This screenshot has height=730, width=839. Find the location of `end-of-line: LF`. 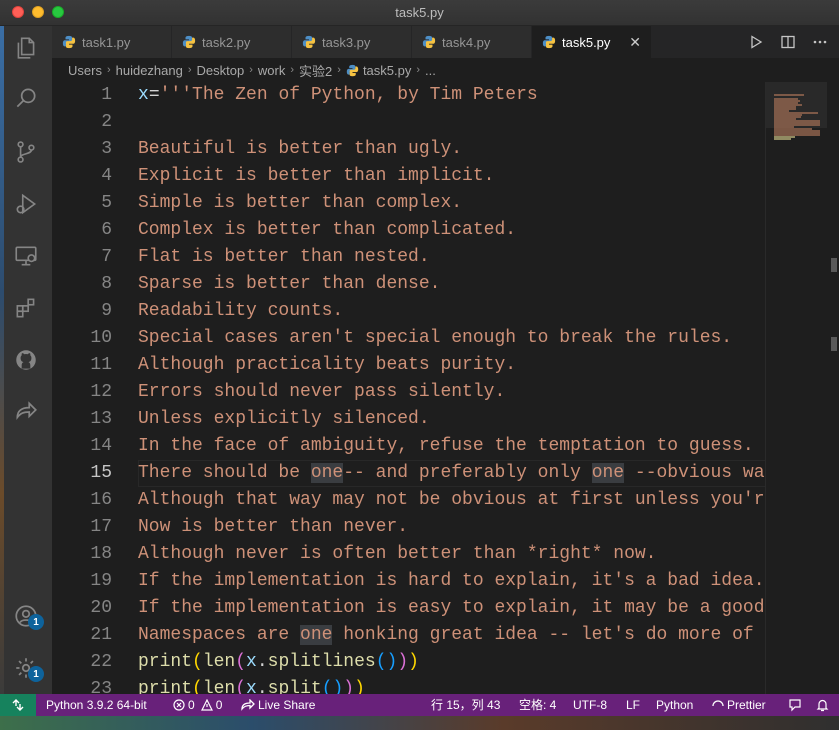

end-of-line: LF is located at coordinates (633, 705).